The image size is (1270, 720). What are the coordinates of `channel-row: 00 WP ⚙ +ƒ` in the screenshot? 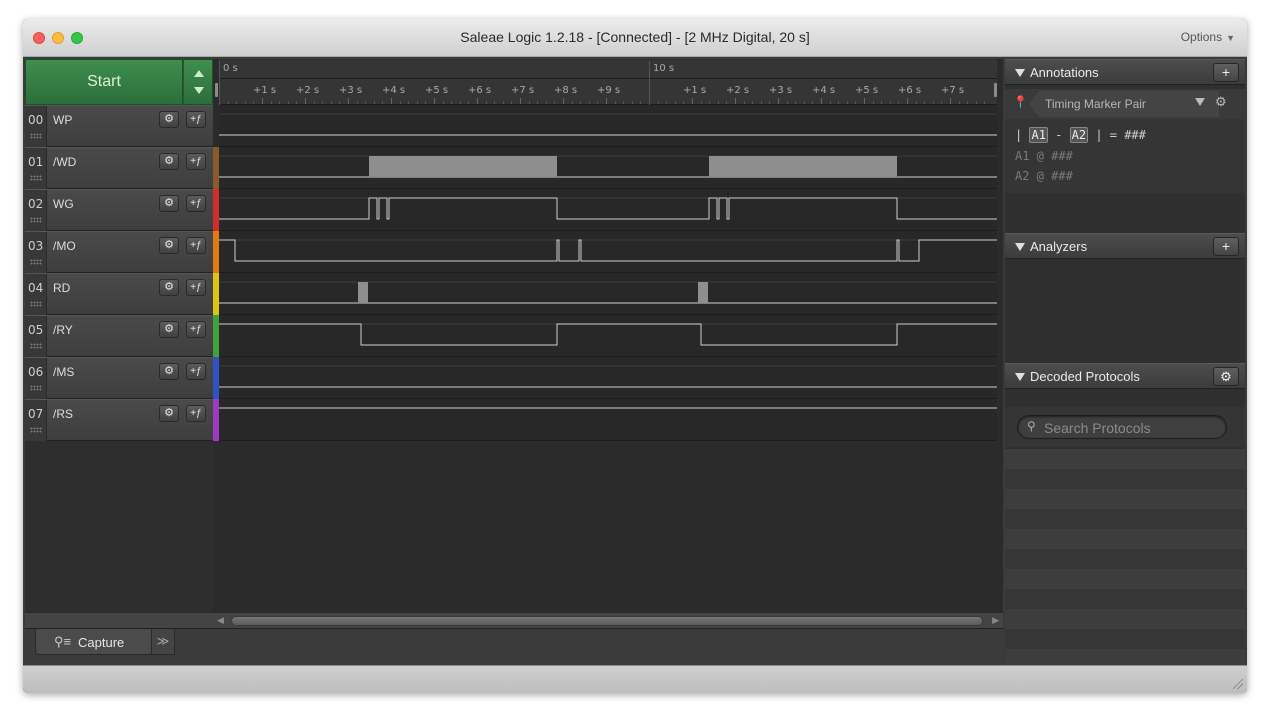 It's located at (119, 126).